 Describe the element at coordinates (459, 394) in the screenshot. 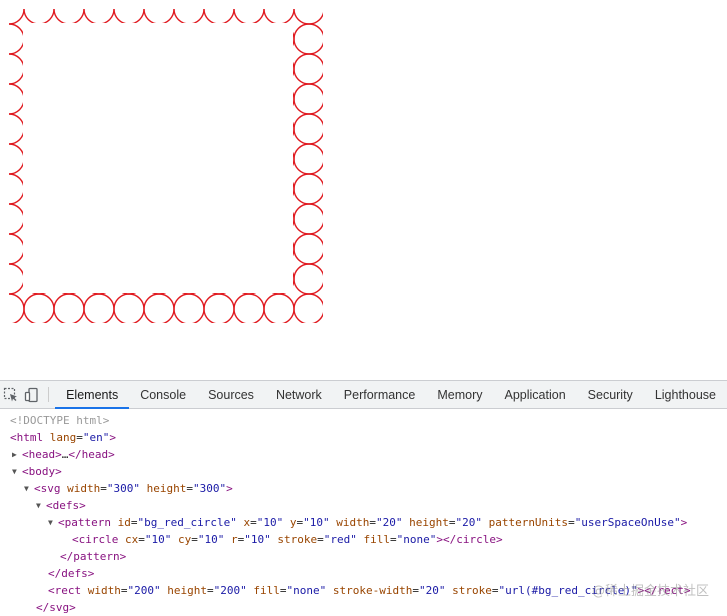

I see `tab-memory: Memory` at that location.